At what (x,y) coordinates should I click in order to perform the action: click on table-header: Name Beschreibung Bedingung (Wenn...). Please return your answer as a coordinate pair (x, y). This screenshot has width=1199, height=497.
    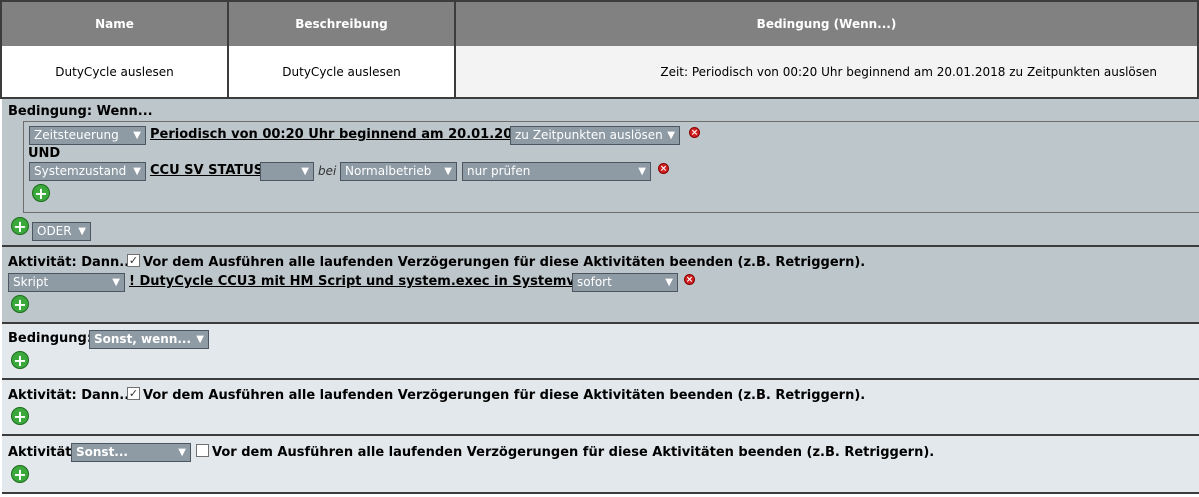
    Looking at the image, I should click on (599, 24).